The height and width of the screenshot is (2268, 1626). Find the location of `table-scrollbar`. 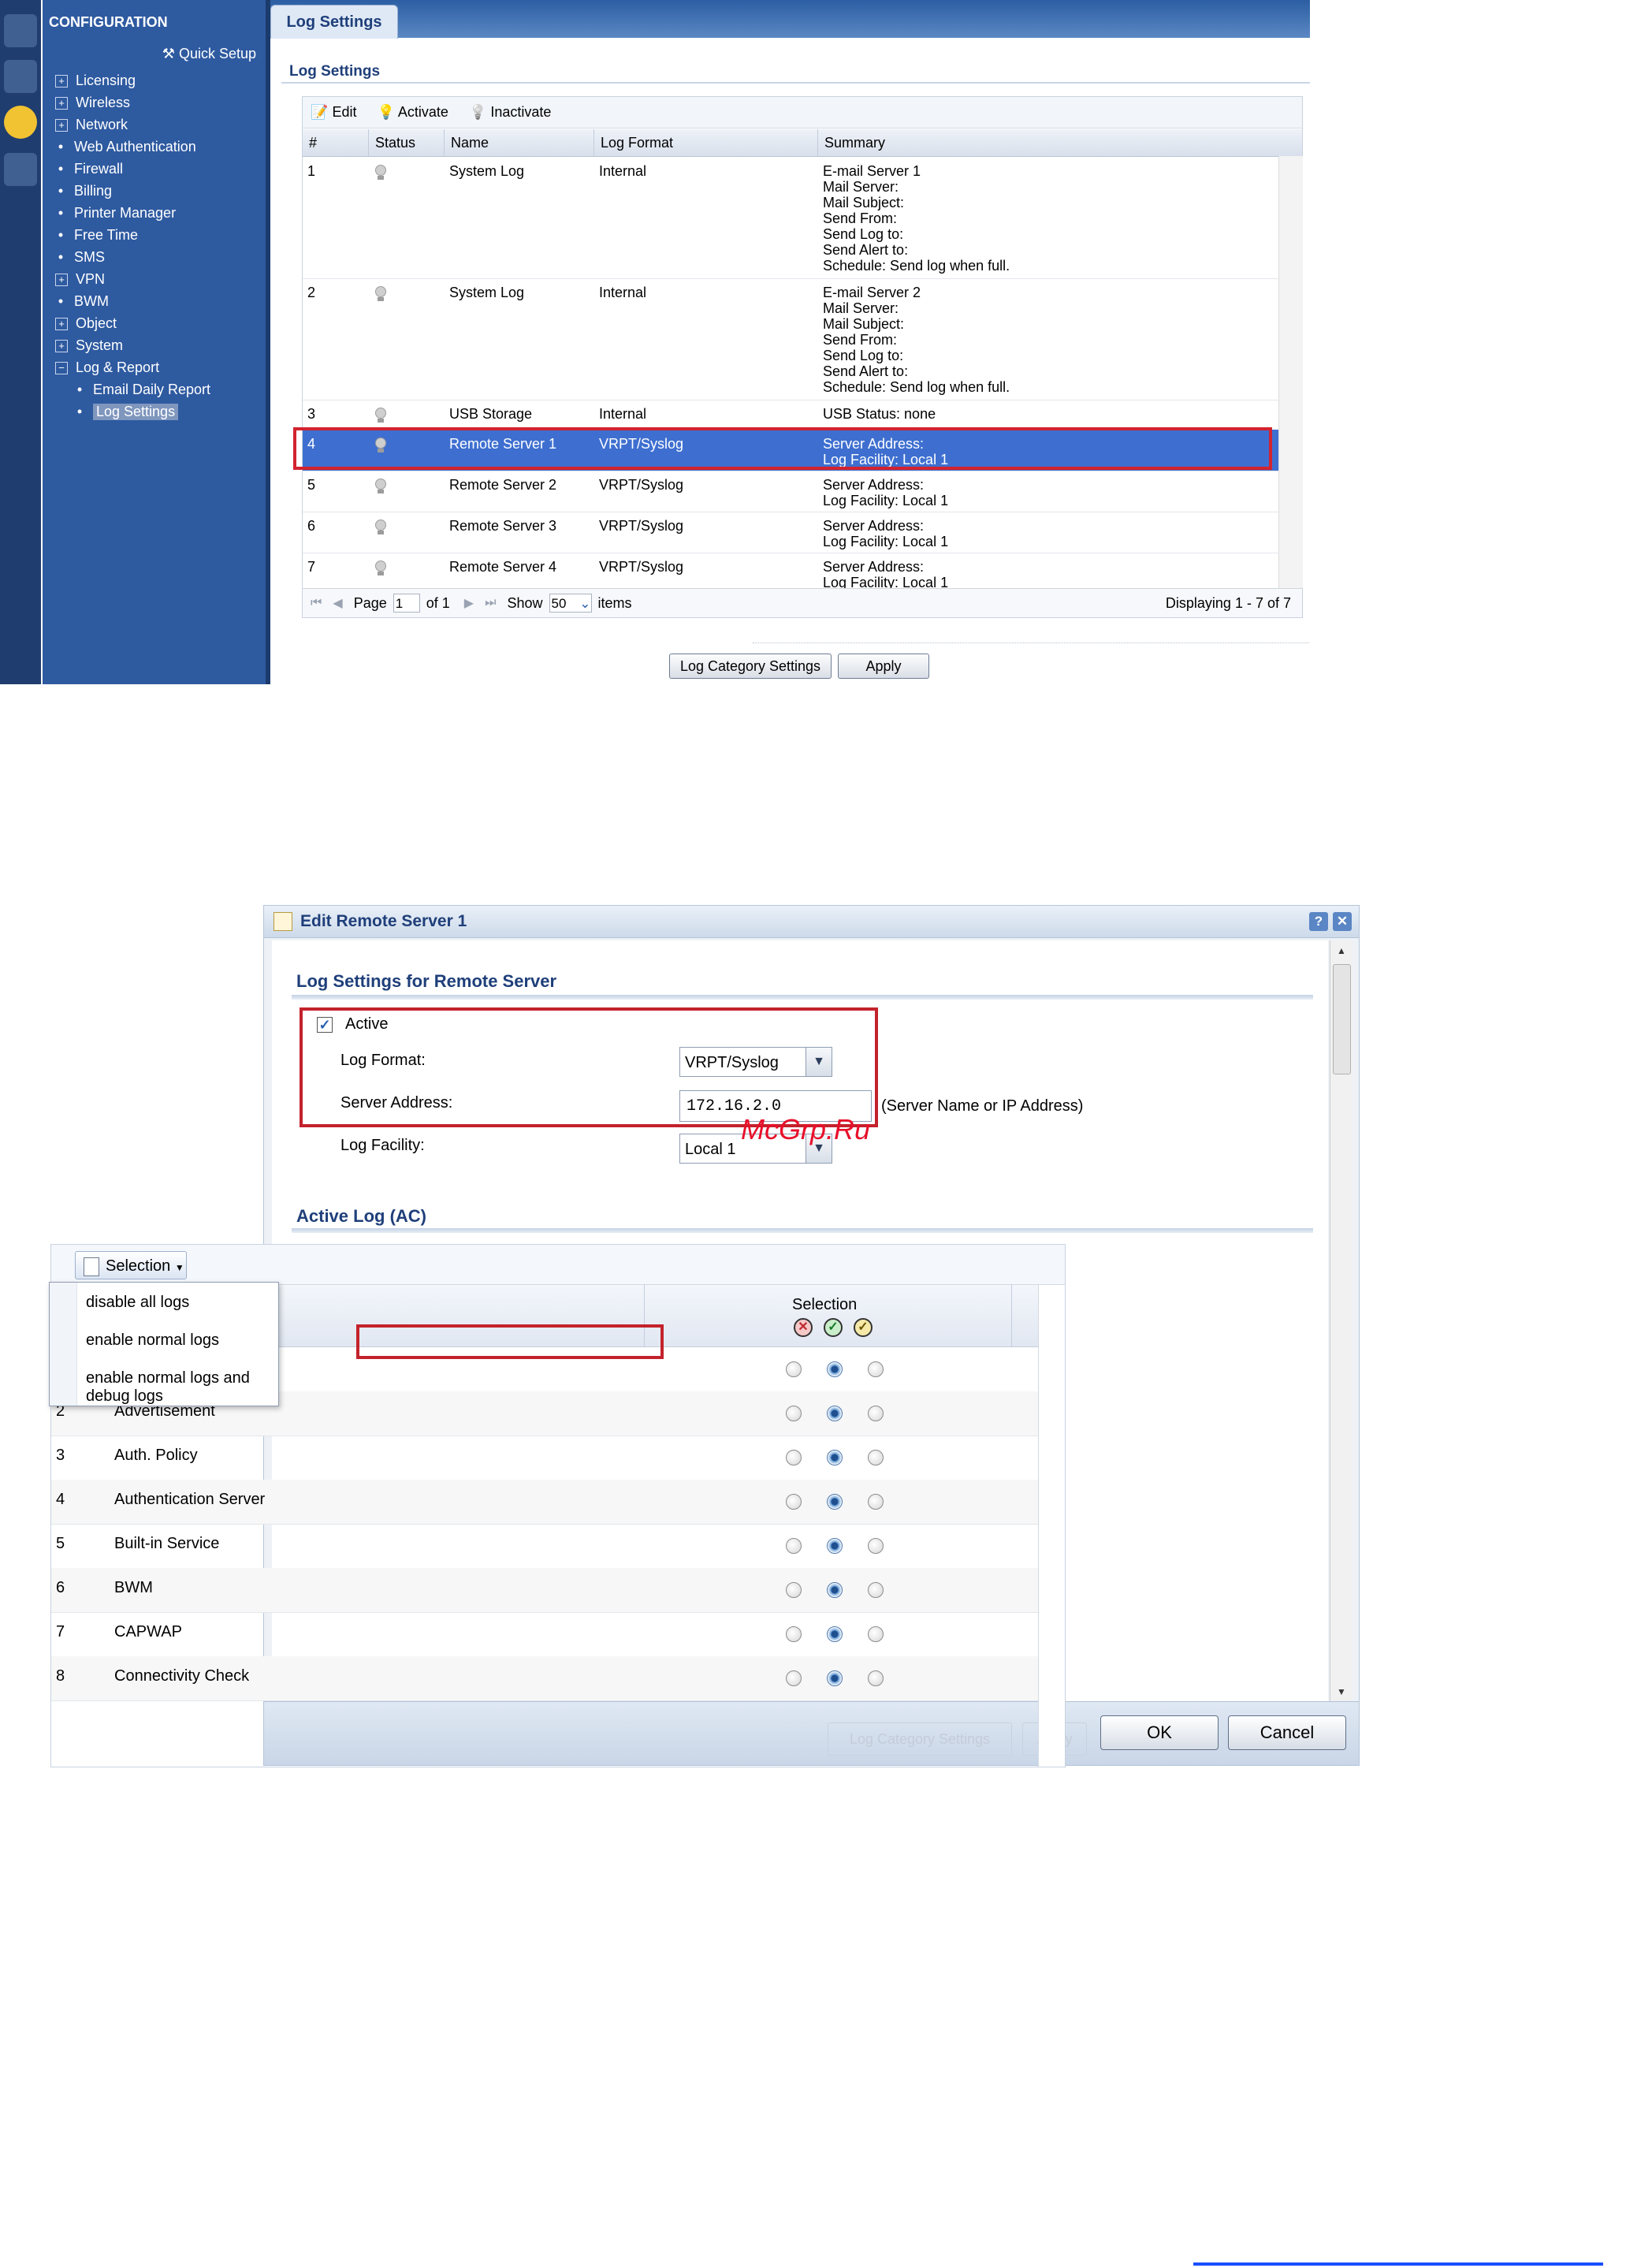

table-scrollbar is located at coordinates (1290, 372).